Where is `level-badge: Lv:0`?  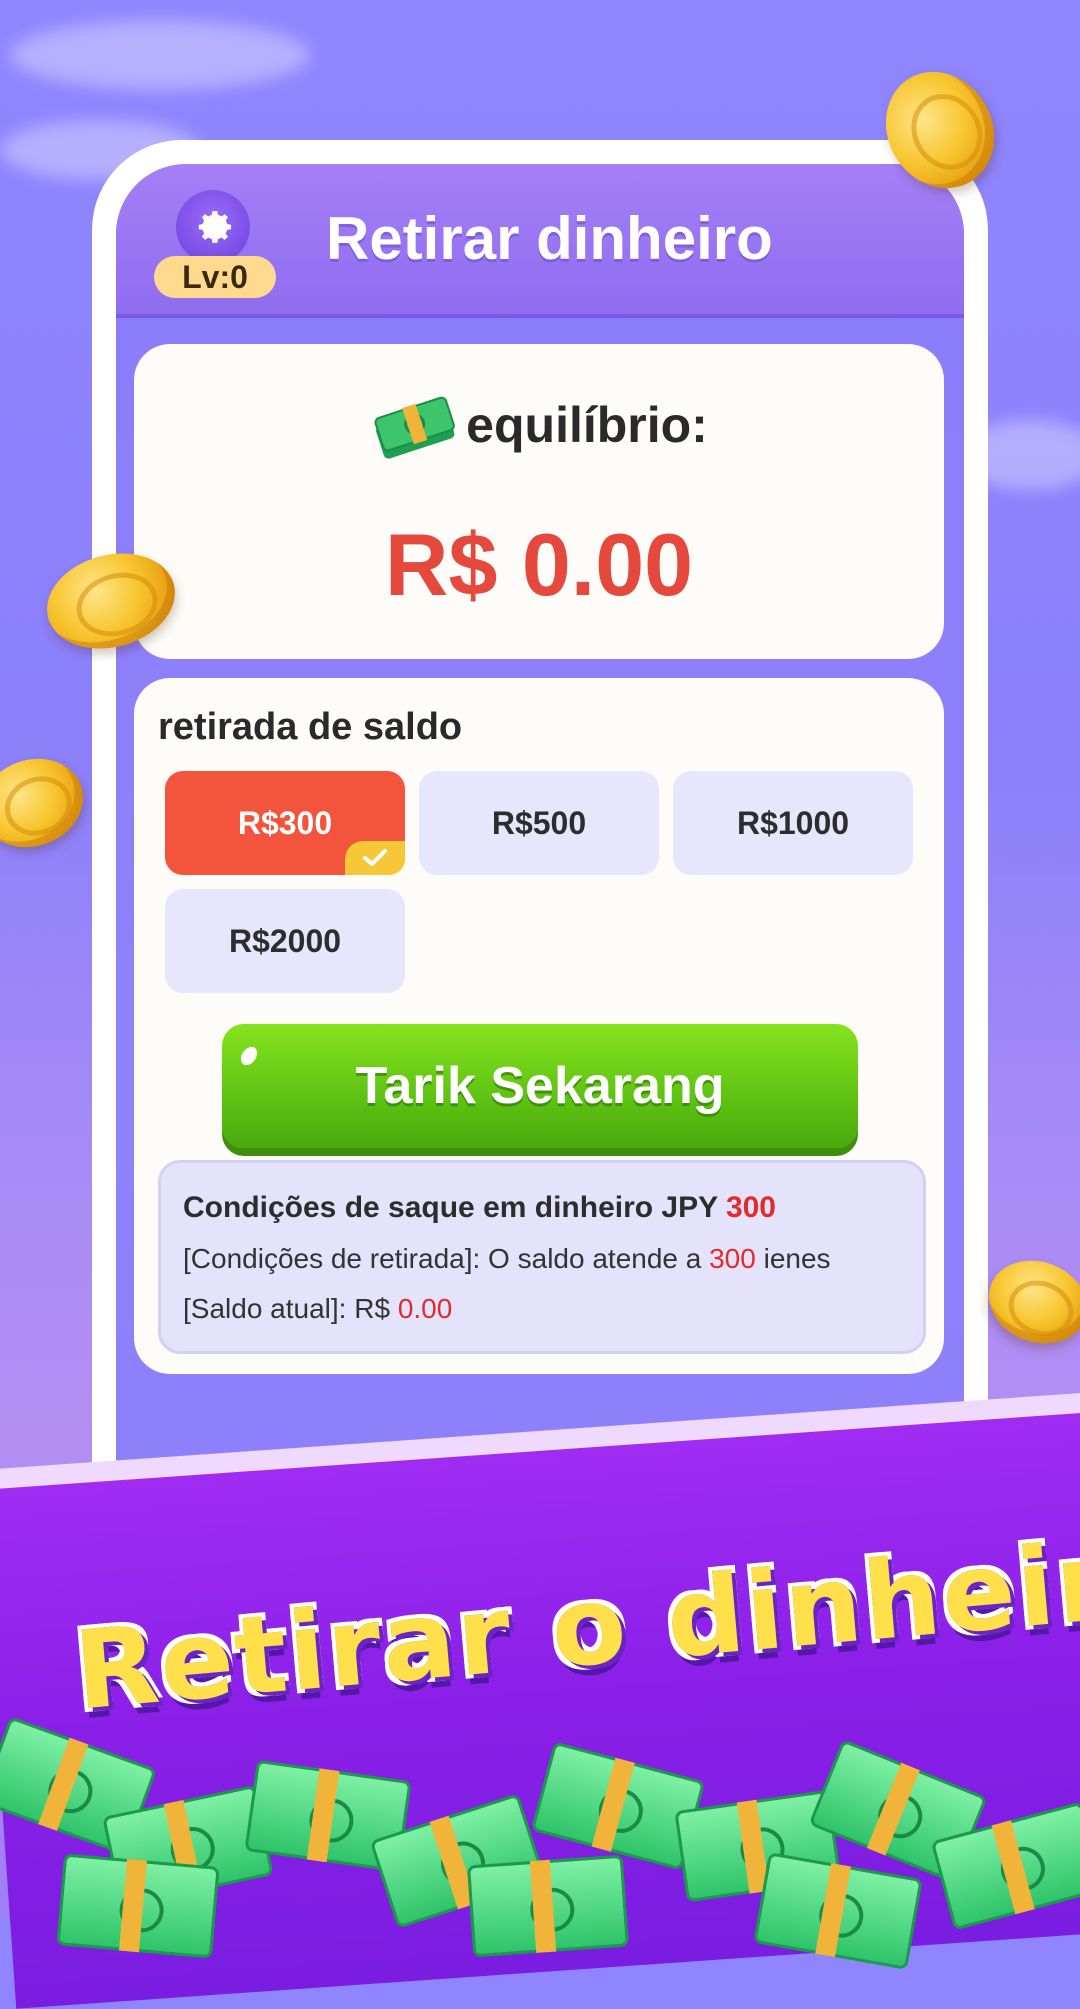 level-badge: Lv:0 is located at coordinates (215, 277).